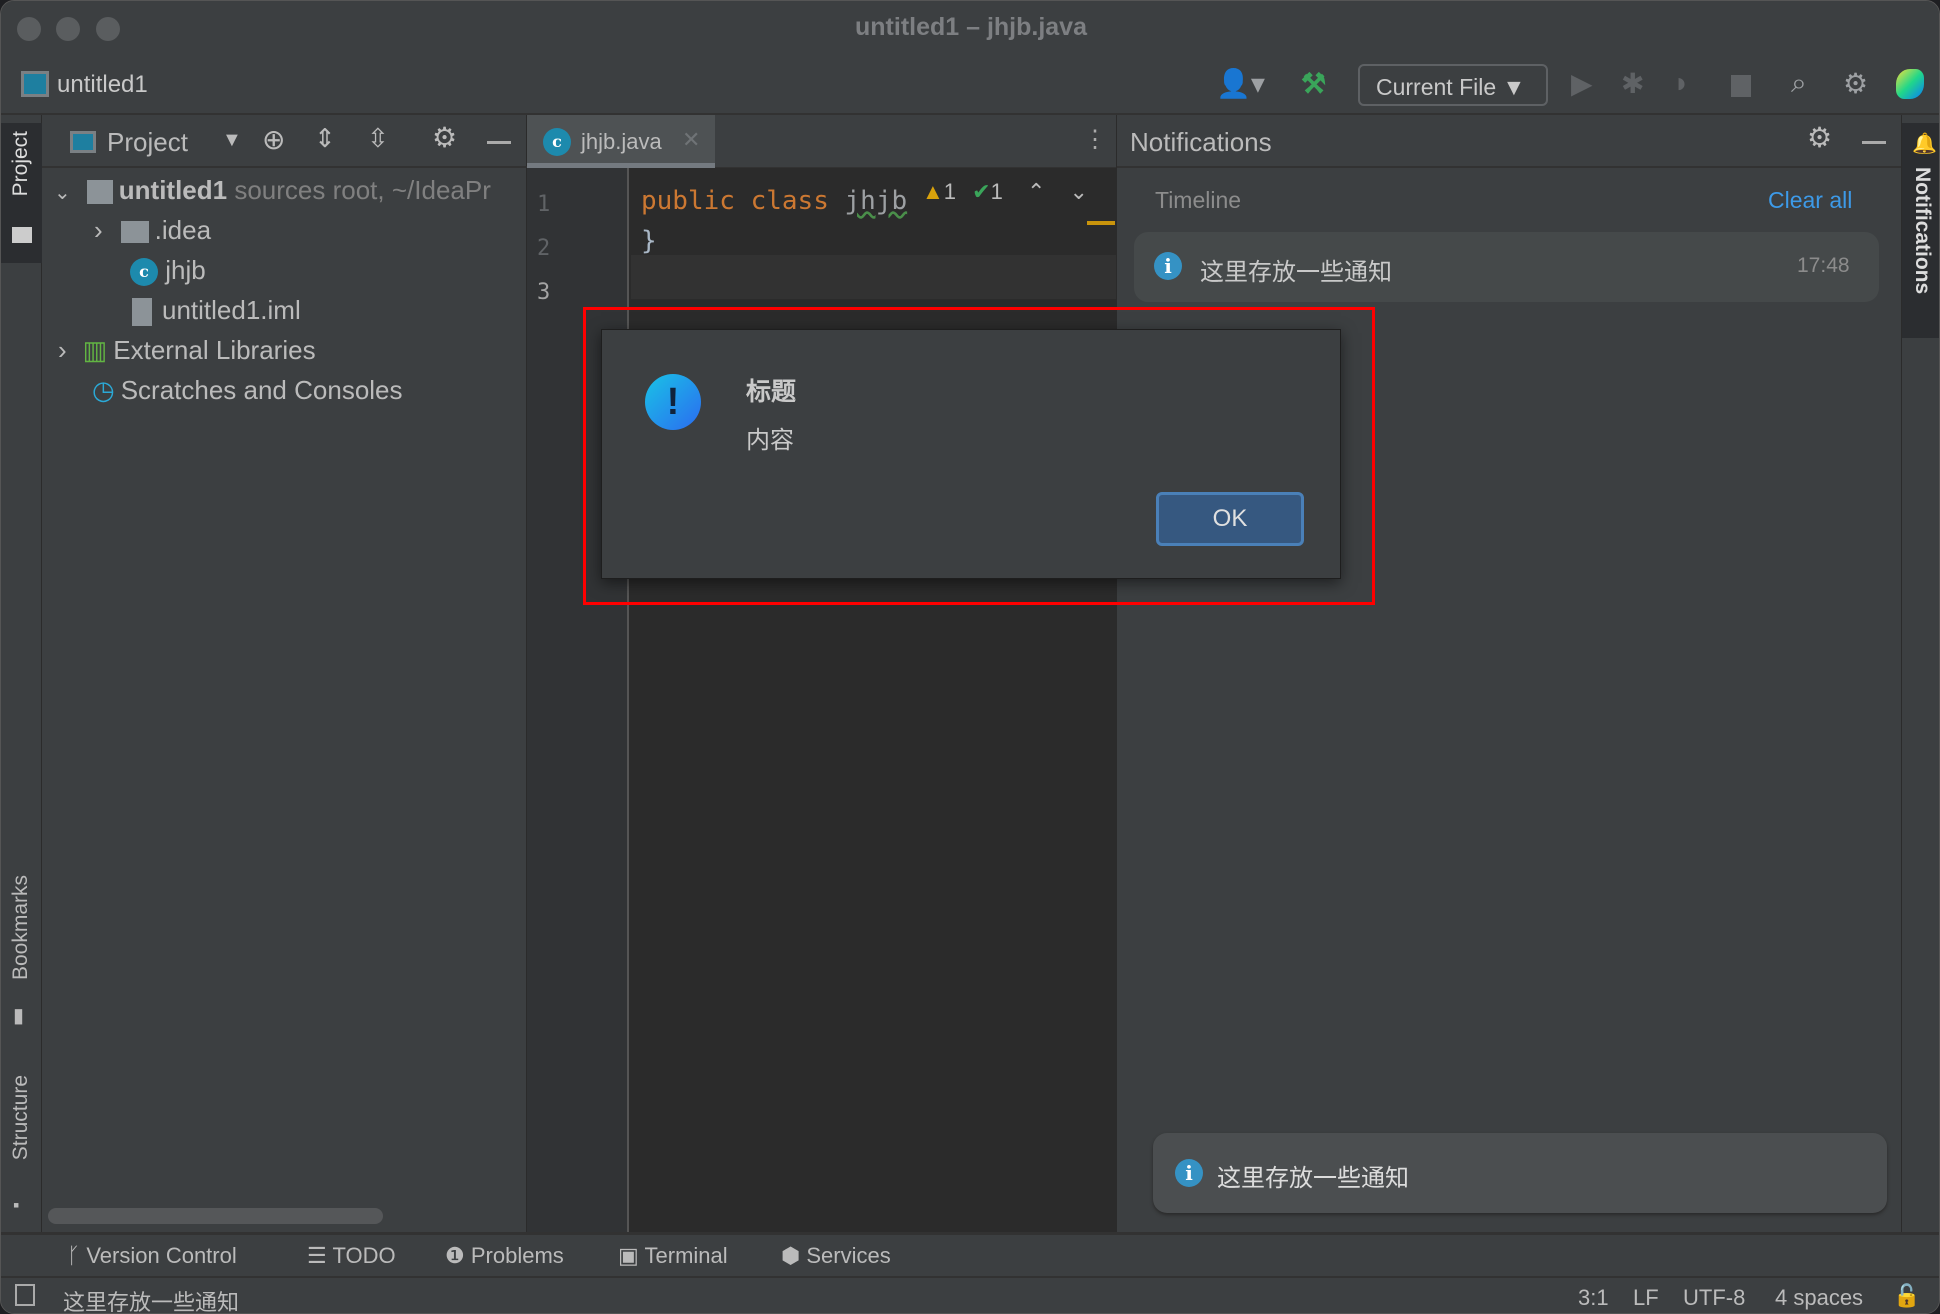 This screenshot has height=1314, width=1940. I want to click on structure-tool-label: Structure, so click(20, 1118).